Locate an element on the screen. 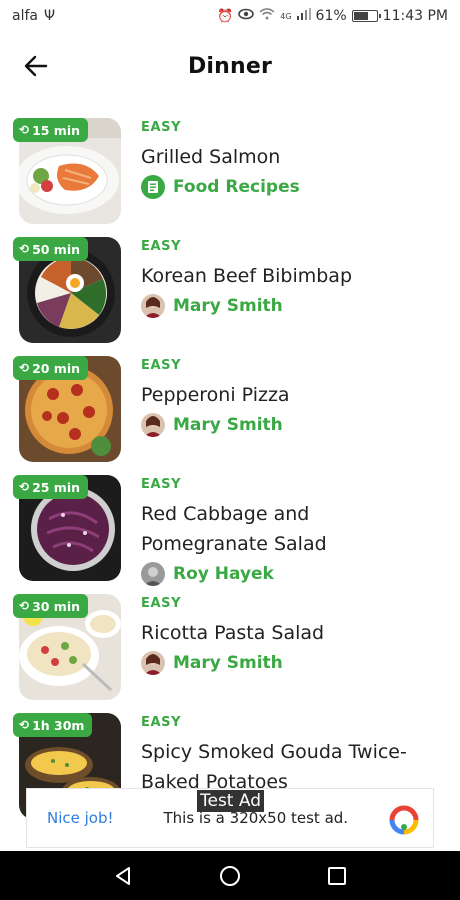  recipe-meta: EASY Grilled Salmon Food Recipes is located at coordinates (290, 161).